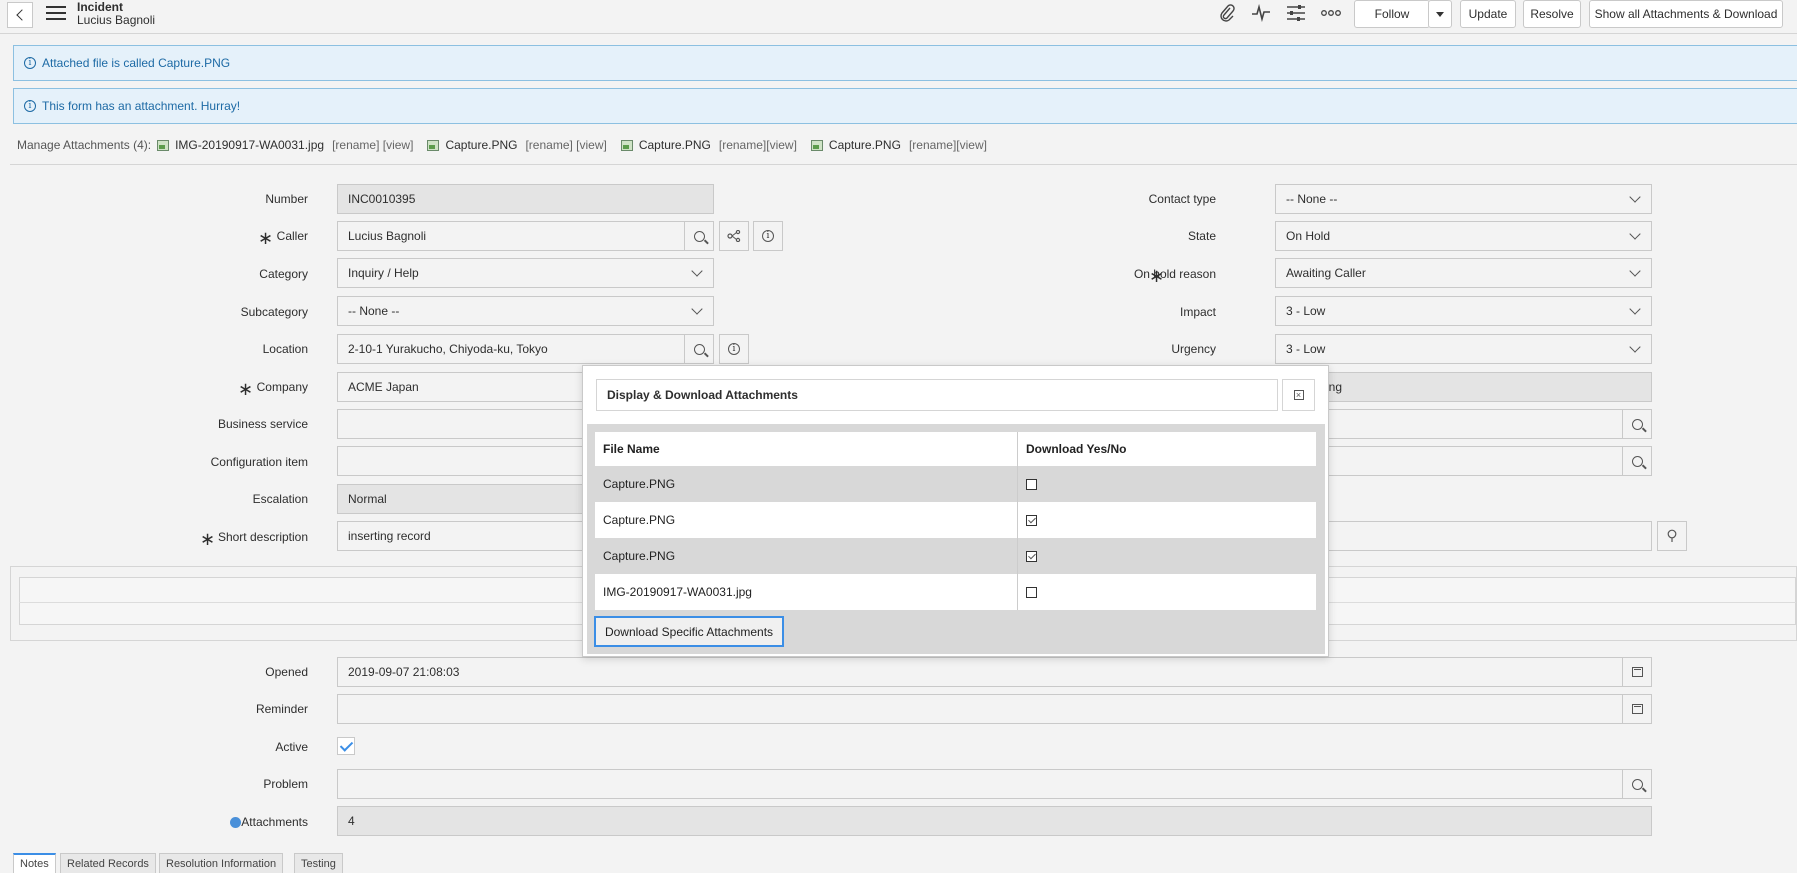  Describe the element at coordinates (511, 349) in the screenshot. I see `location-field: 2-10-1 Yurakucho, Chiyoda-ku, Tokyo` at that location.